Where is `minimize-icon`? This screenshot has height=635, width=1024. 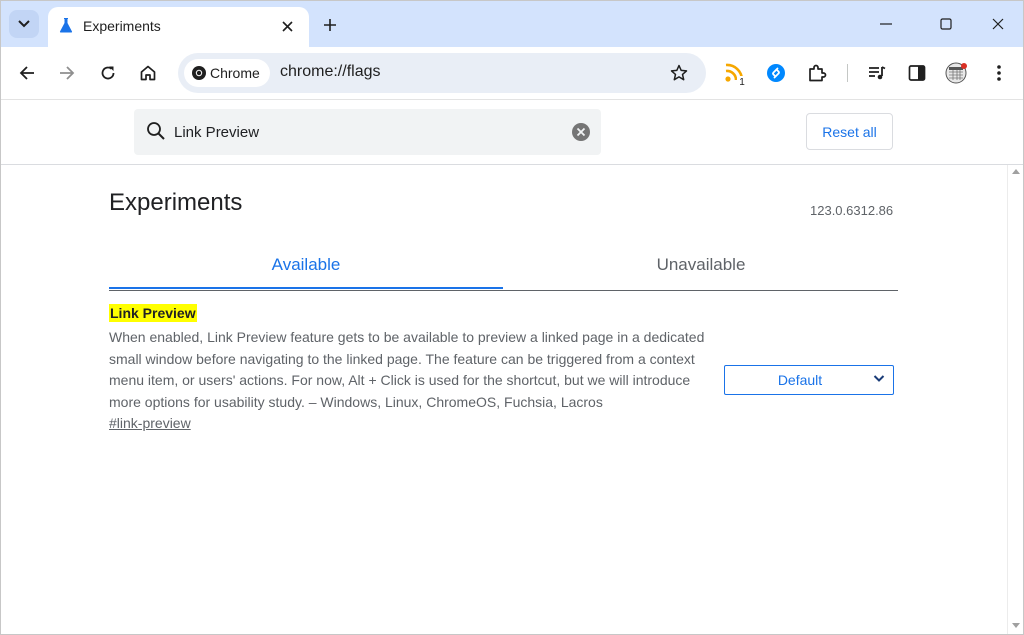
minimize-icon is located at coordinates (886, 24).